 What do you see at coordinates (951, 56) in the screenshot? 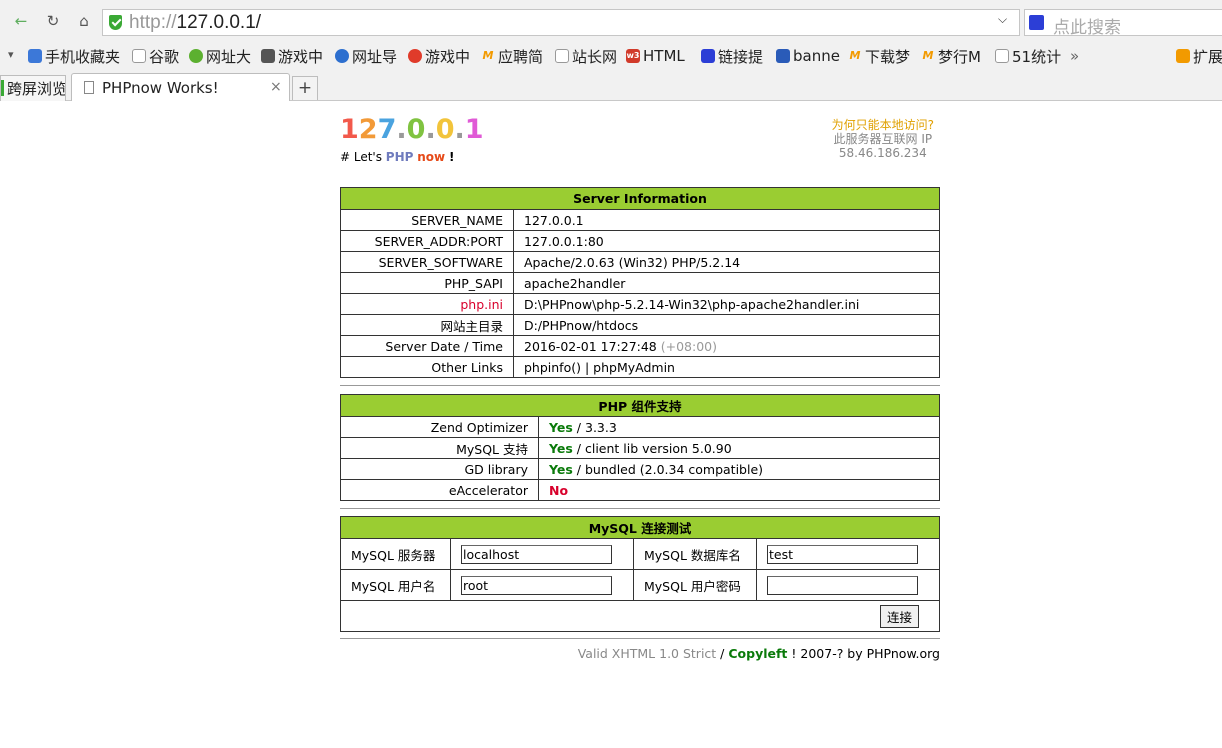
I see `bookmark-item: M 梦行M` at bounding box center [951, 56].